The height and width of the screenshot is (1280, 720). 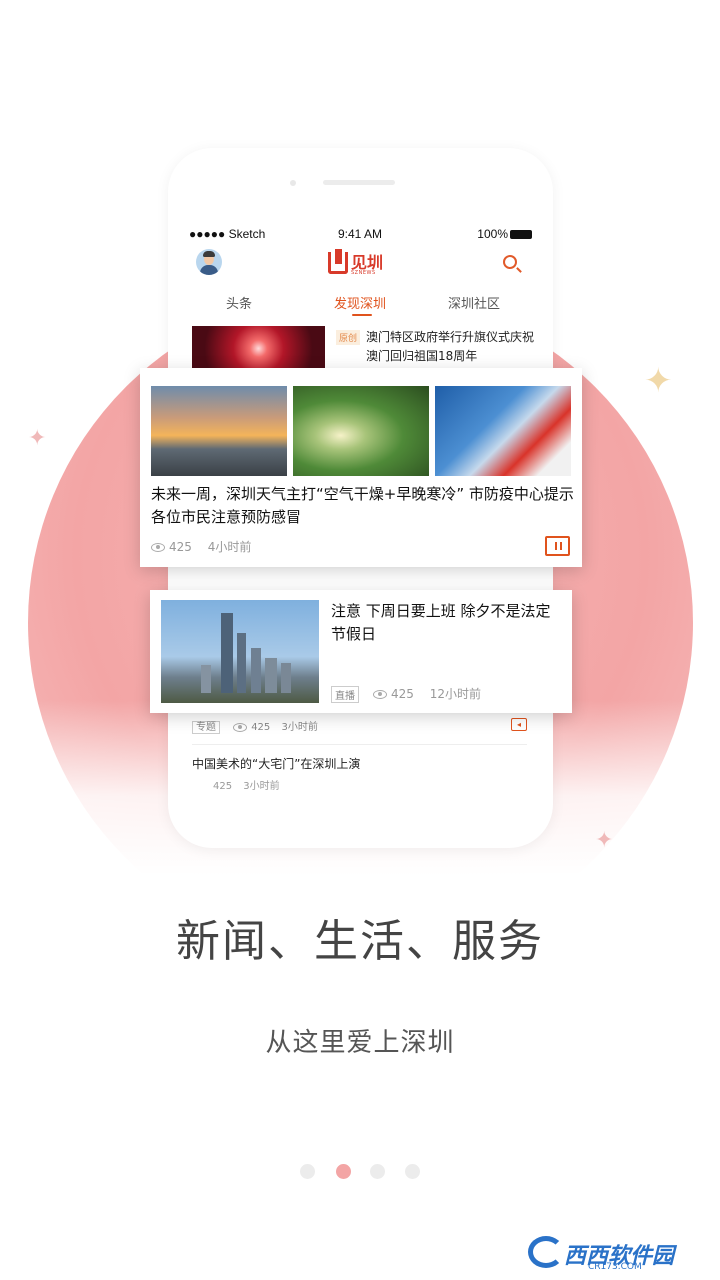 What do you see at coordinates (360, 941) in the screenshot?
I see `promo-headline: 新闻、生活、服务` at bounding box center [360, 941].